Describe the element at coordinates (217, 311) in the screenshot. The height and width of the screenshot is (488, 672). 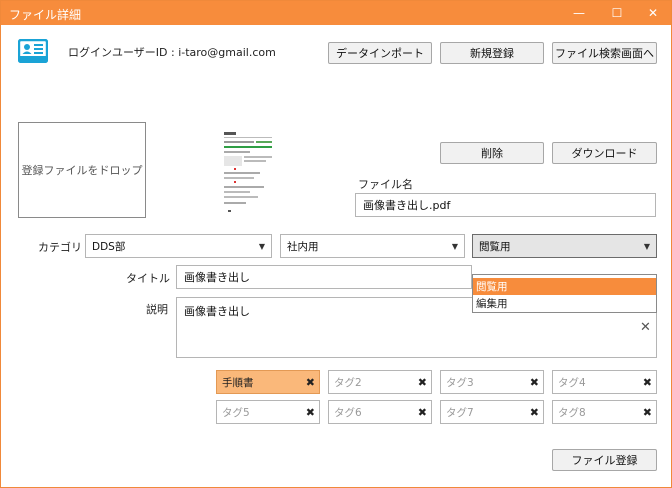
I see `description-text: 画像書き出し` at that location.